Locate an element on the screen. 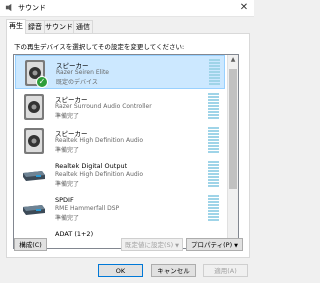  list-scrollbar: ▲ ▼ is located at coordinates (232, 151).